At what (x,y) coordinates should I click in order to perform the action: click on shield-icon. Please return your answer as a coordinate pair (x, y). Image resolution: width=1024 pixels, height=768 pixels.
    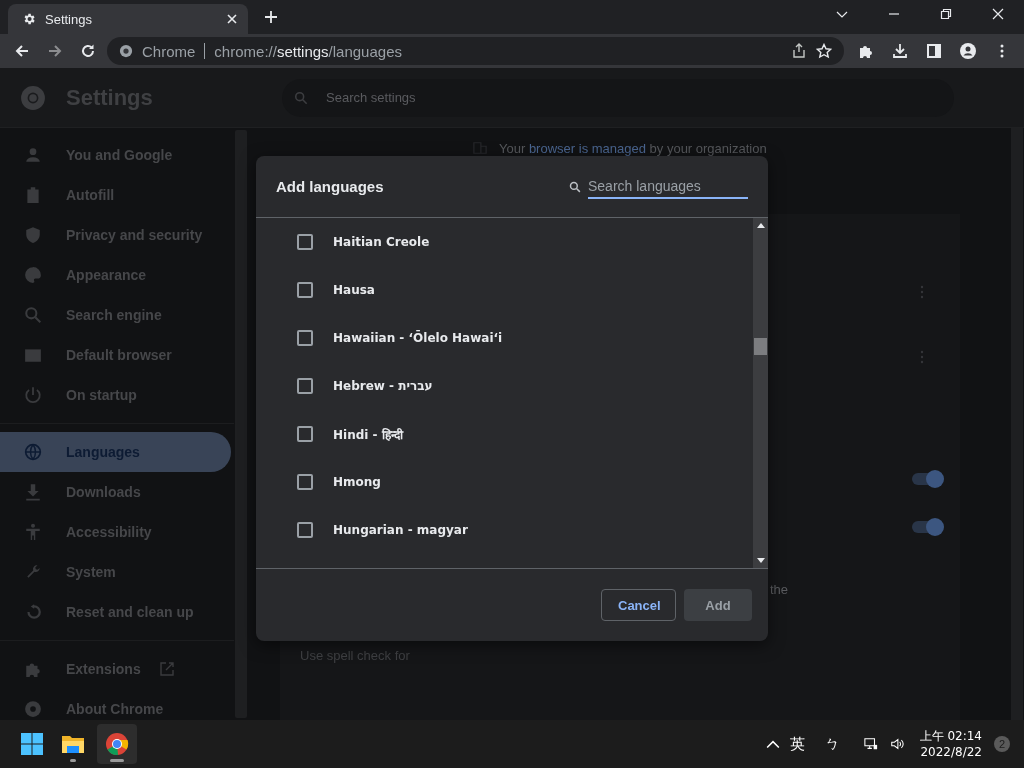
    Looking at the image, I should click on (33, 235).